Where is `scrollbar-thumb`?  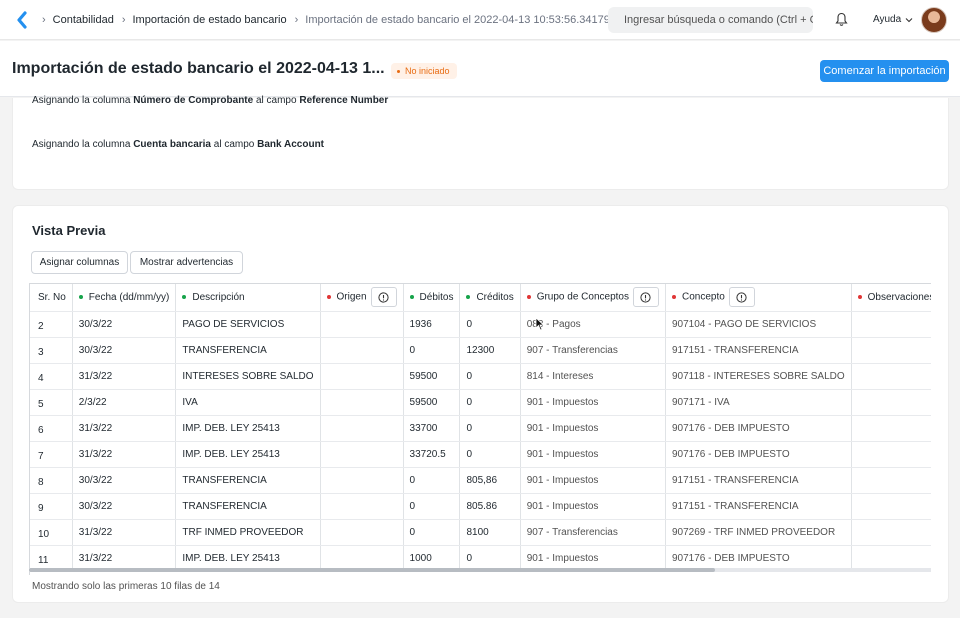
scrollbar-thumb is located at coordinates (372, 570).